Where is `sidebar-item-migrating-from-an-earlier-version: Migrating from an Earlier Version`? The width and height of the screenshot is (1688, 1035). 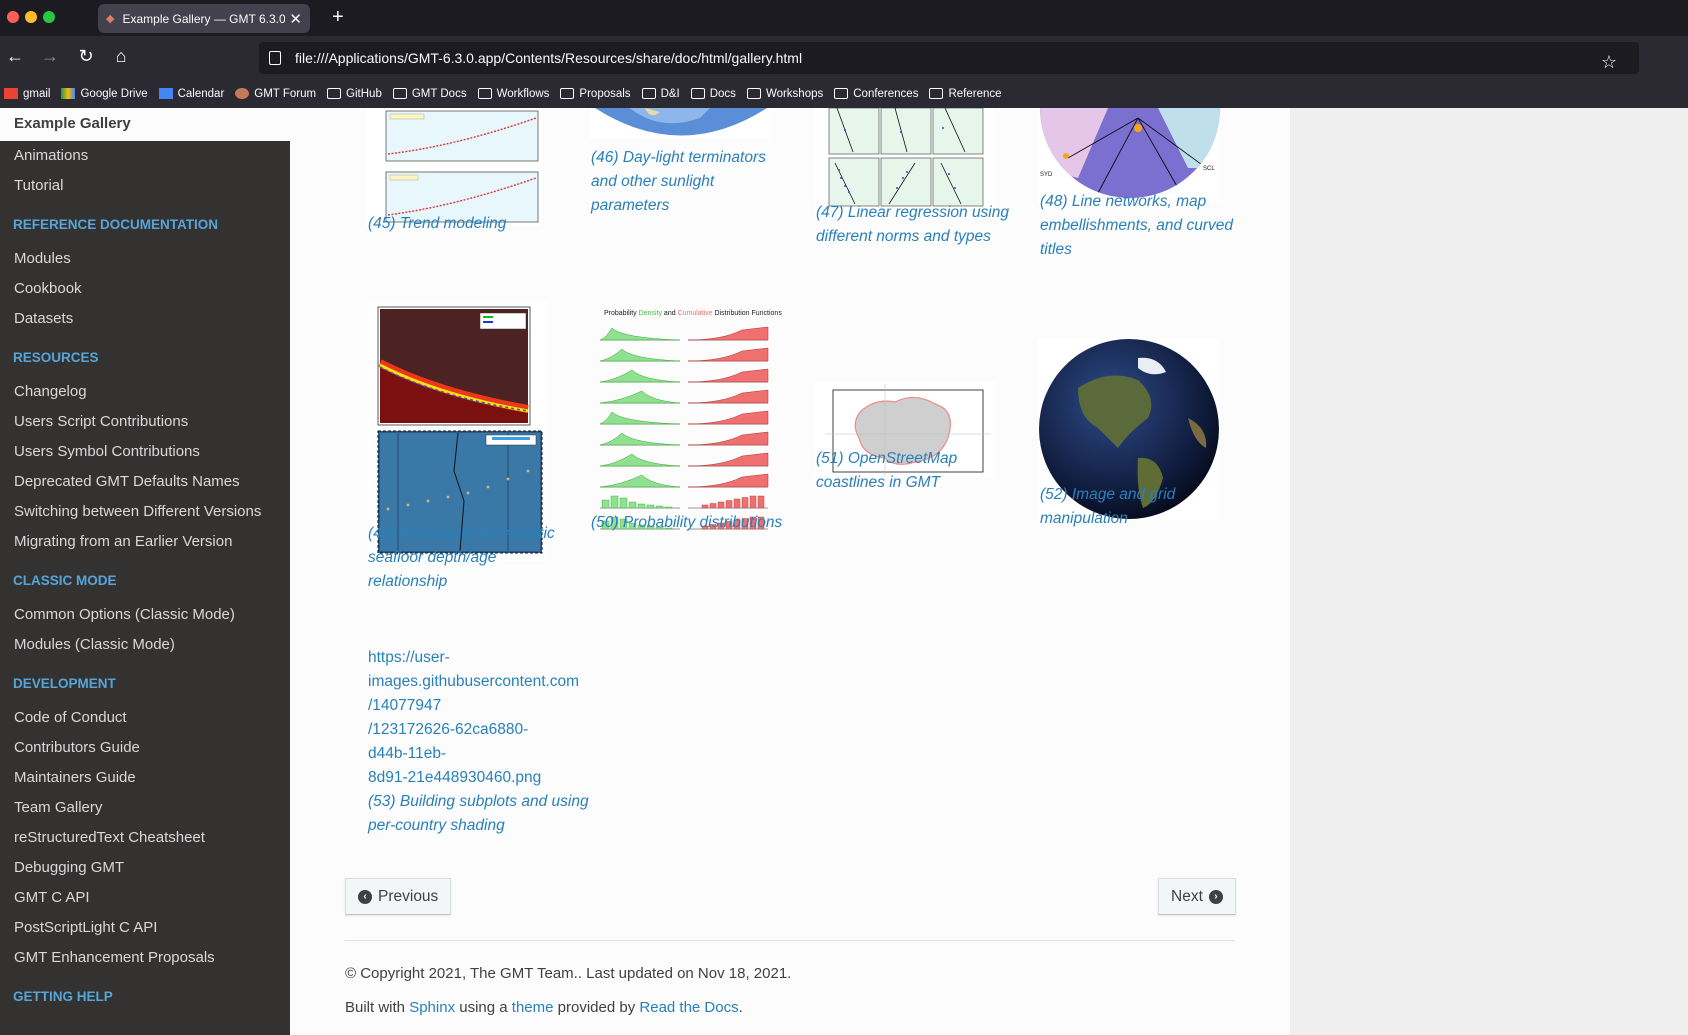
sidebar-item-migrating-from-an-earlier-version: Migrating from an Earlier Version is located at coordinates (145, 542).